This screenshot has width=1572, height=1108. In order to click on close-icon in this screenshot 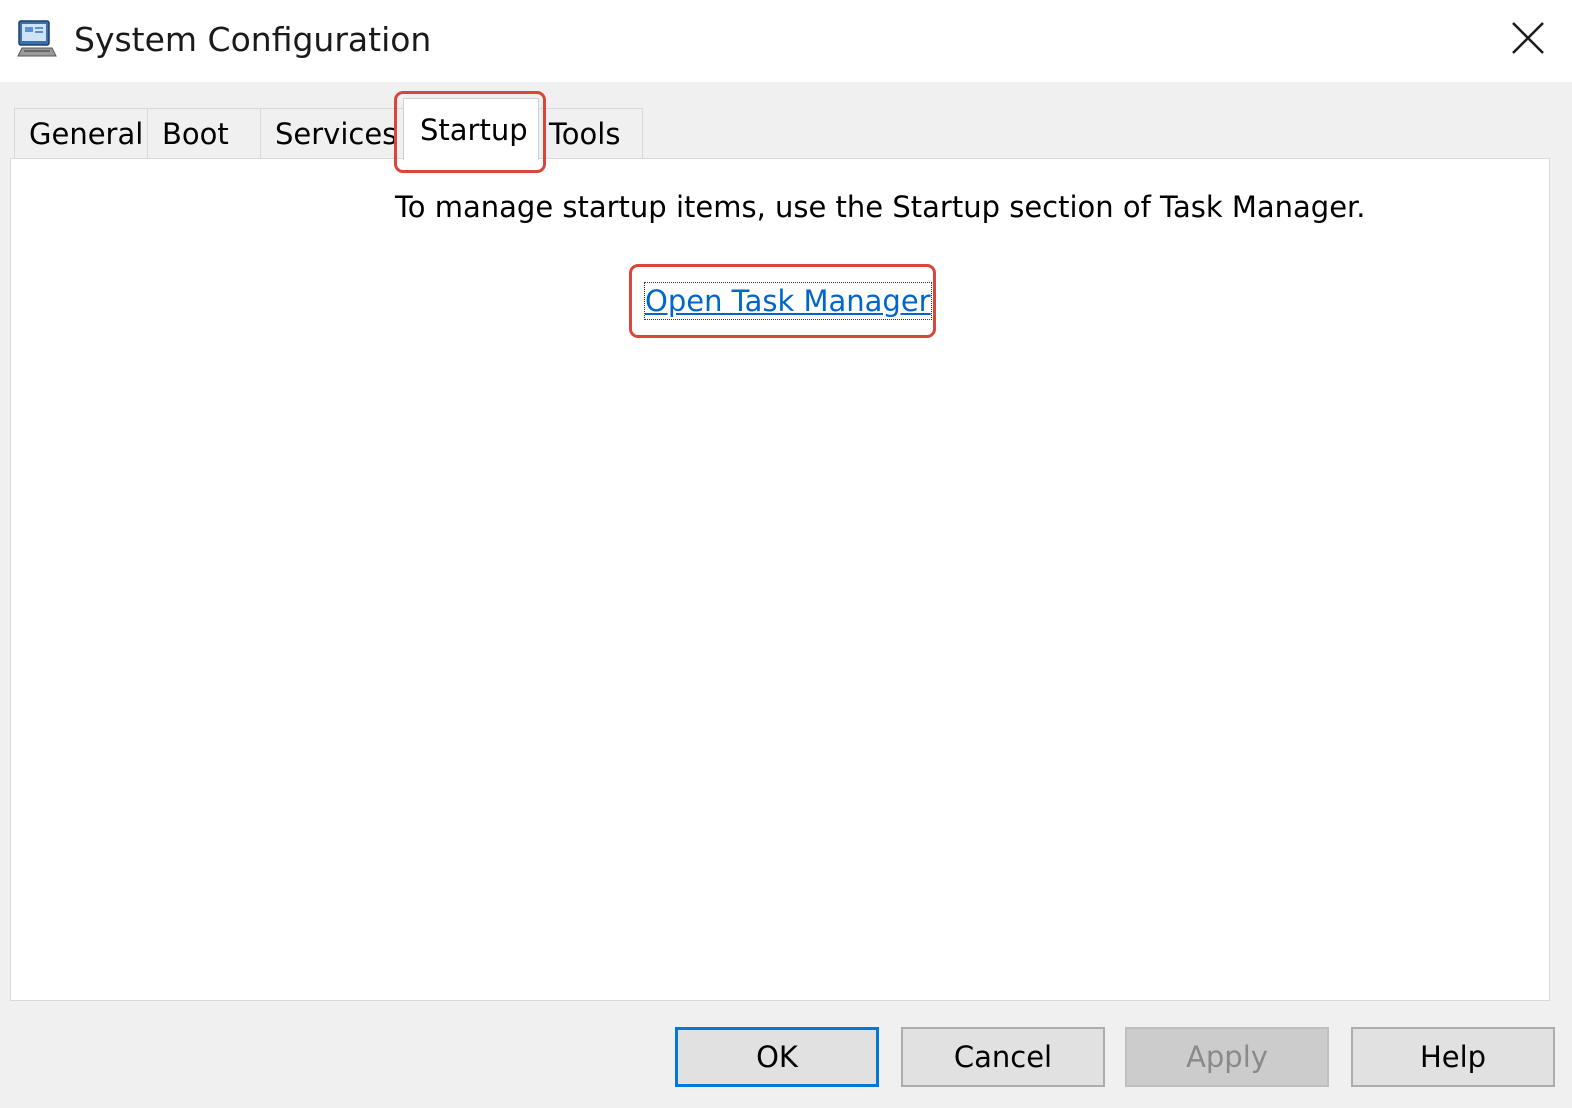, I will do `click(1528, 40)`.